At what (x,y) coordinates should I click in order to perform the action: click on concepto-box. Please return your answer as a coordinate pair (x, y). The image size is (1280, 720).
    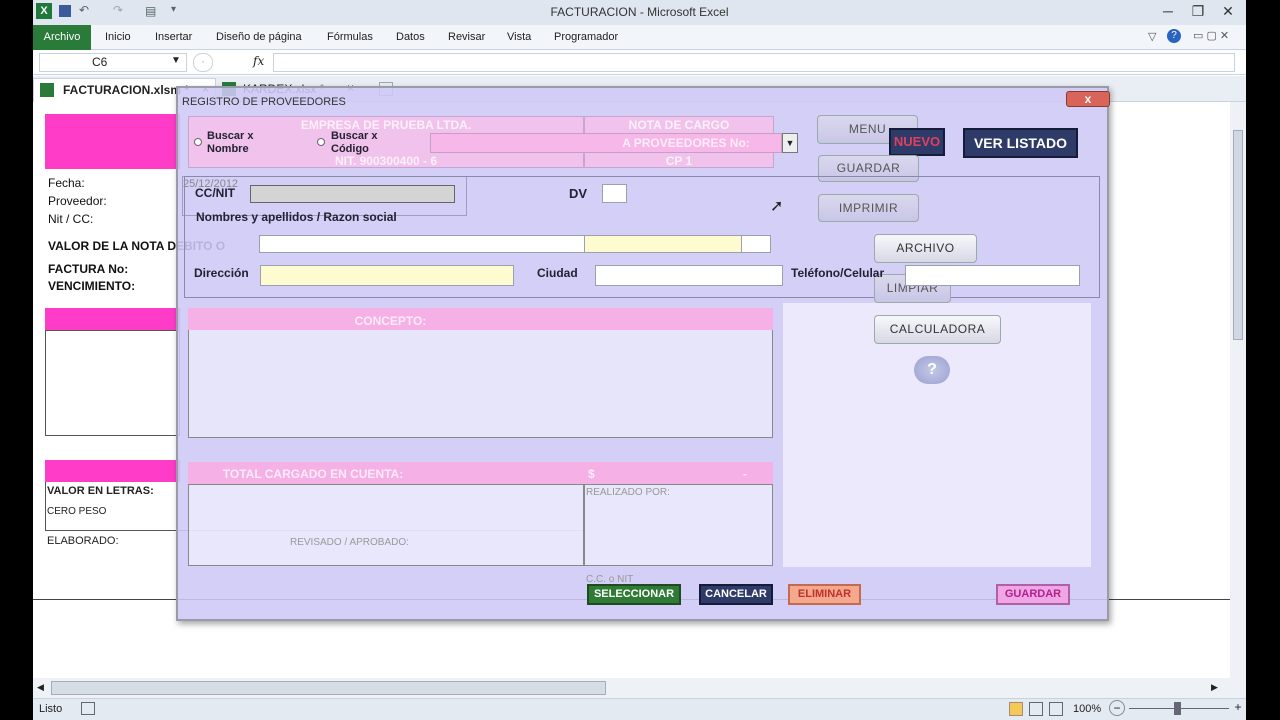
    Looking at the image, I should click on (112, 383).